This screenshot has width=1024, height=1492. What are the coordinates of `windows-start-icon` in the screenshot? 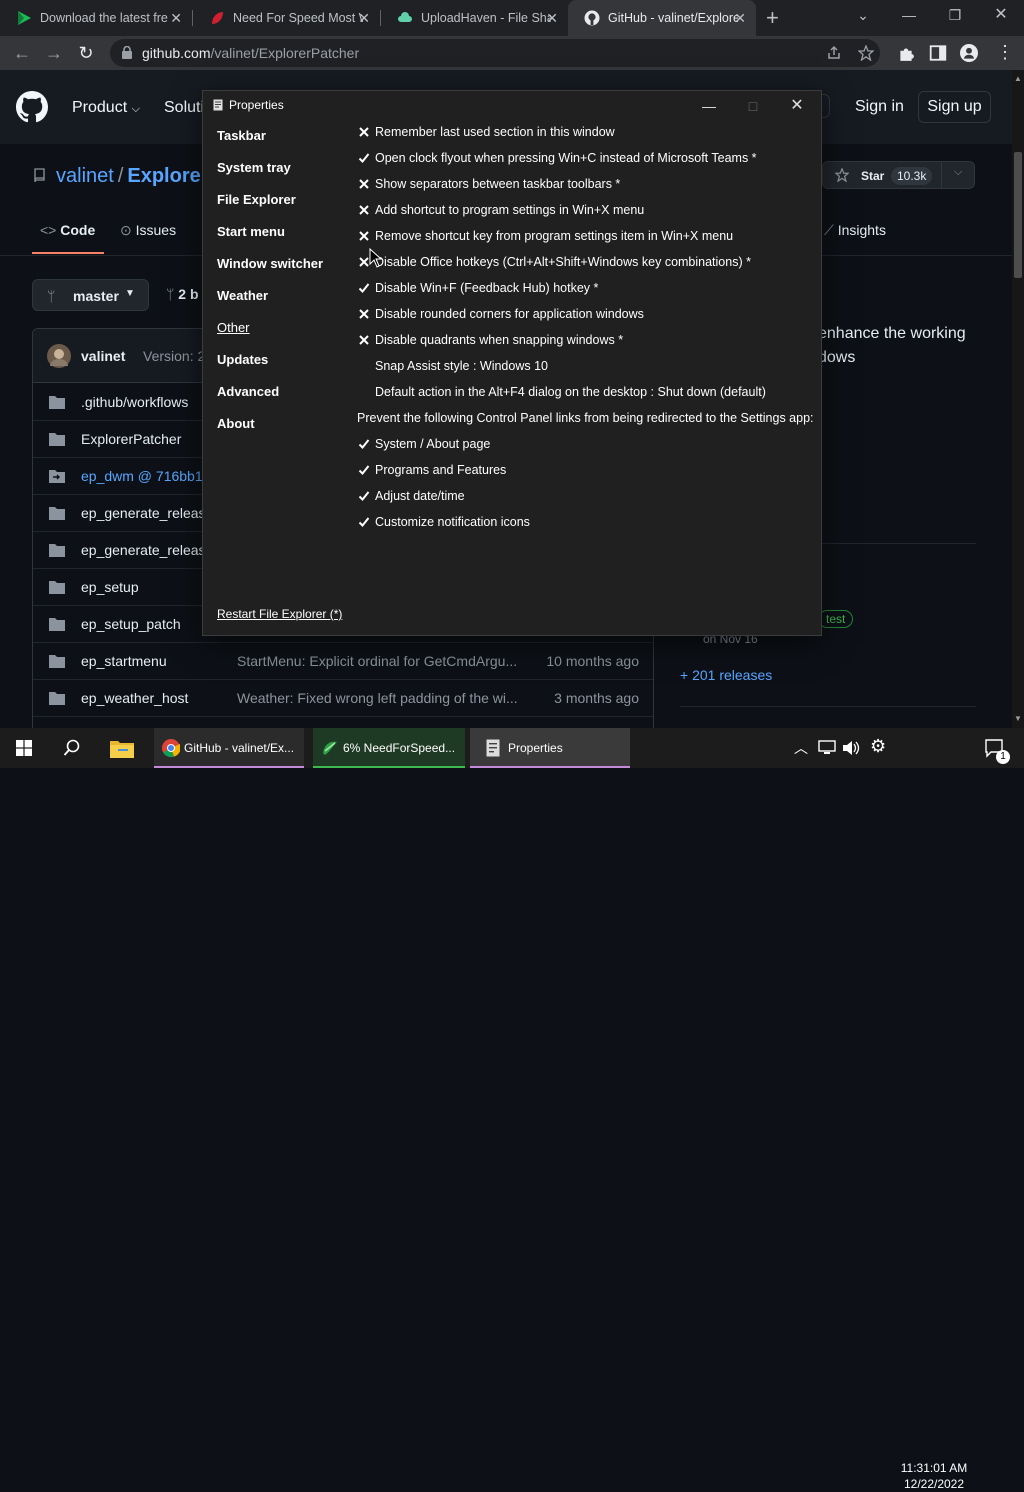 It's located at (24, 748).